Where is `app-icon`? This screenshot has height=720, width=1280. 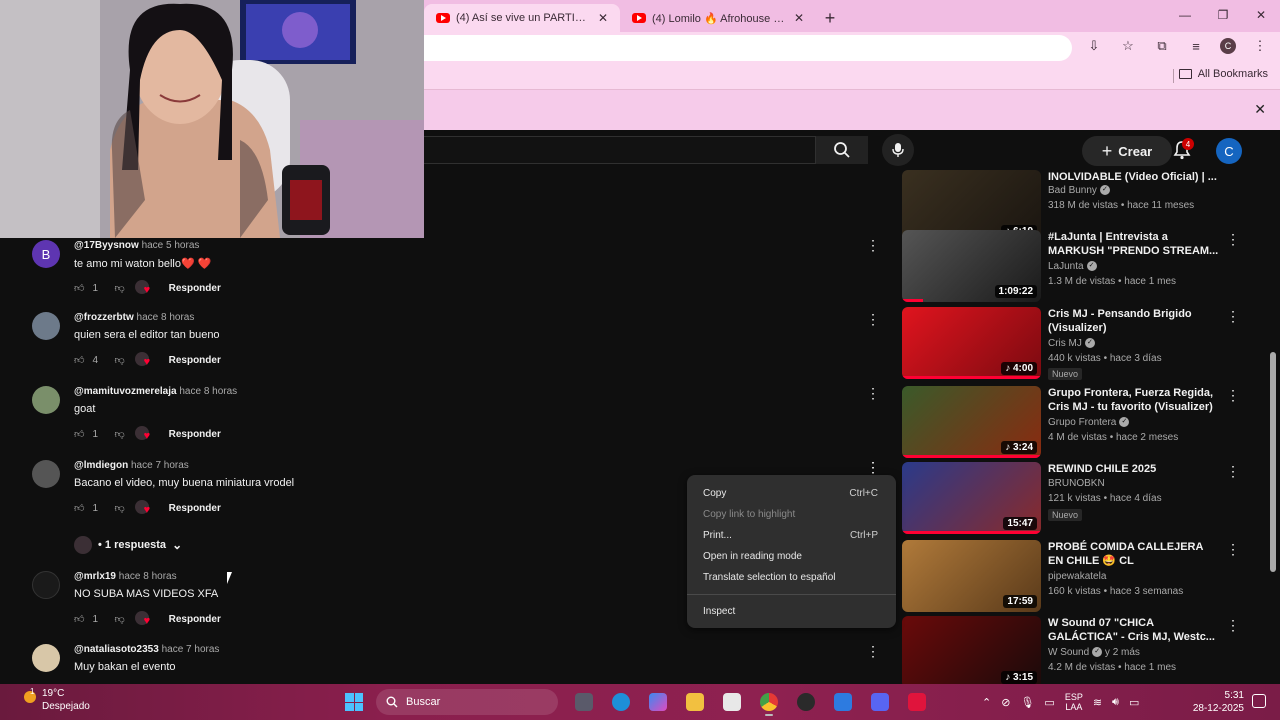
app-icon is located at coordinates (843, 702).